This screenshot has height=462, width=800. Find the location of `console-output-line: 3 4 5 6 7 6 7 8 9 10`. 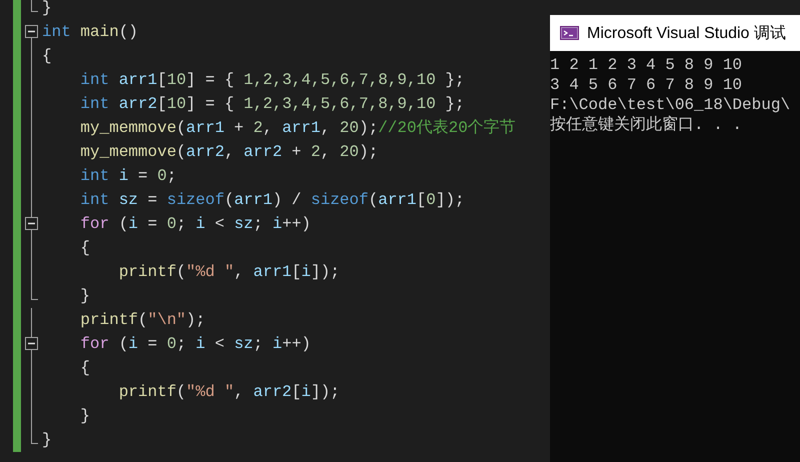

console-output-line: 3 4 5 6 7 6 7 8 9 10 is located at coordinates (647, 85).